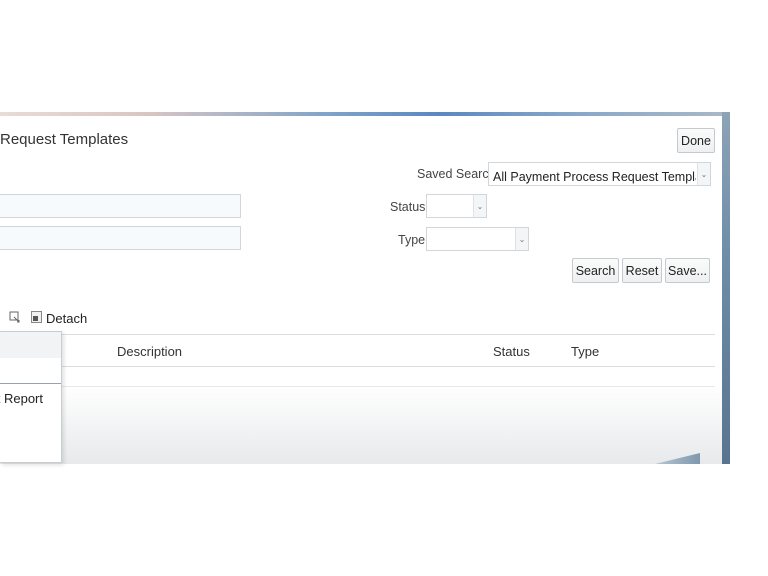 The image size is (768, 576). Describe the element at coordinates (696, 140) in the screenshot. I see `done-button: Done` at that location.